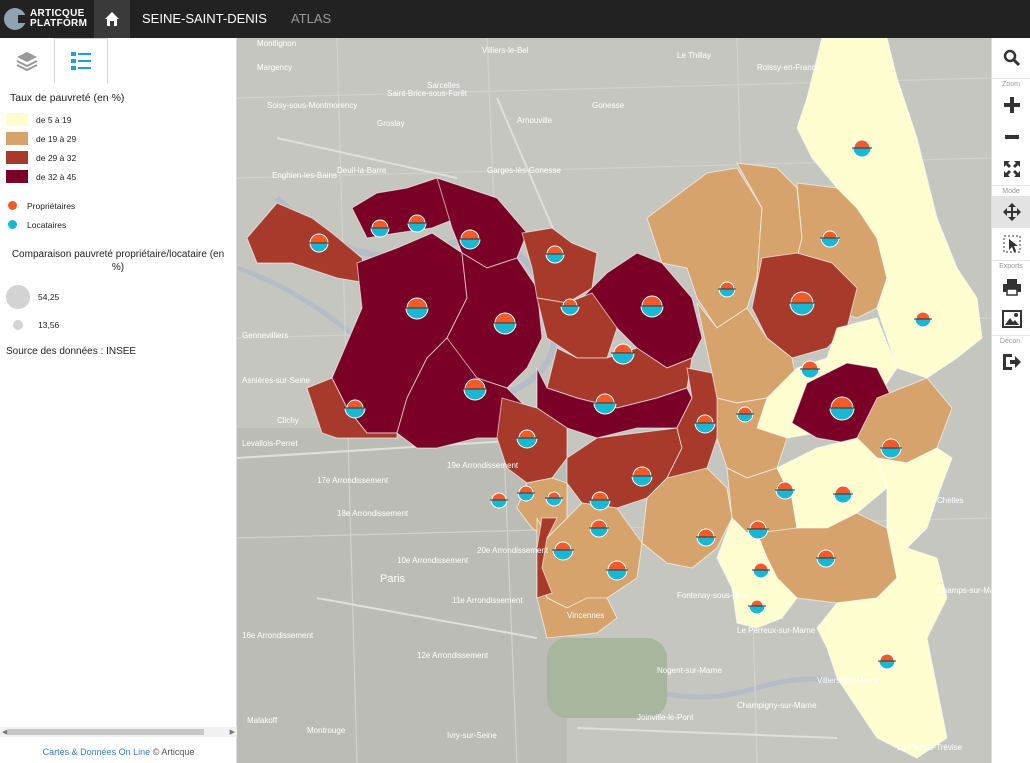 Image resolution: width=1030 pixels, height=763 pixels. I want to click on map-label-10e: 10e Arrondissement, so click(433, 560).